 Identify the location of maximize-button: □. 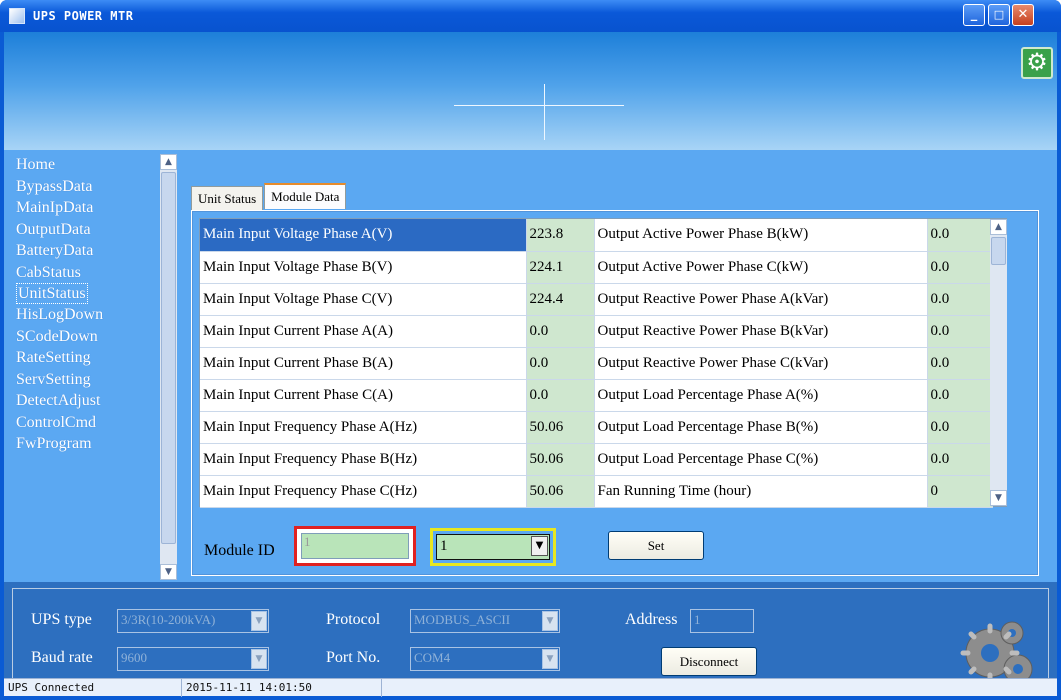
(999, 15).